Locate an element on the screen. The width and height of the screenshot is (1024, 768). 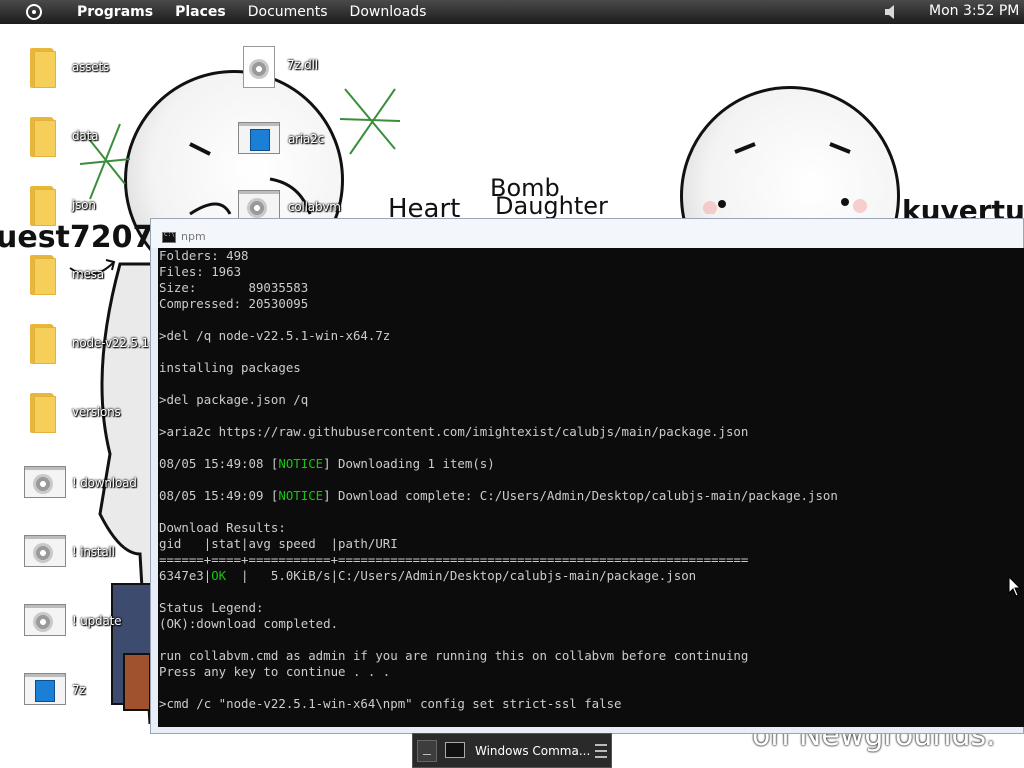
icon-label: assets is located at coordinates (90, 67).